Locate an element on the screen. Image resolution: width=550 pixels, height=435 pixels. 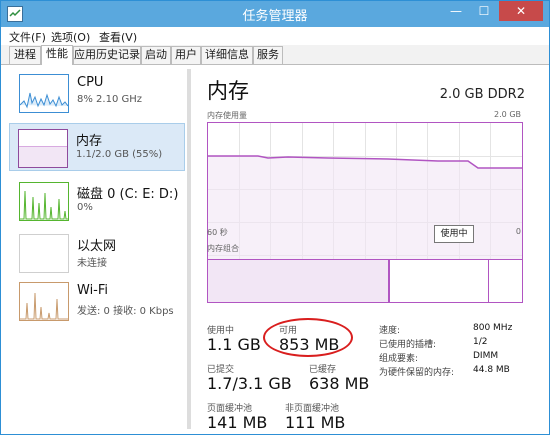
sidebar-item-label: Wi-Fi is located at coordinates (93, 290).